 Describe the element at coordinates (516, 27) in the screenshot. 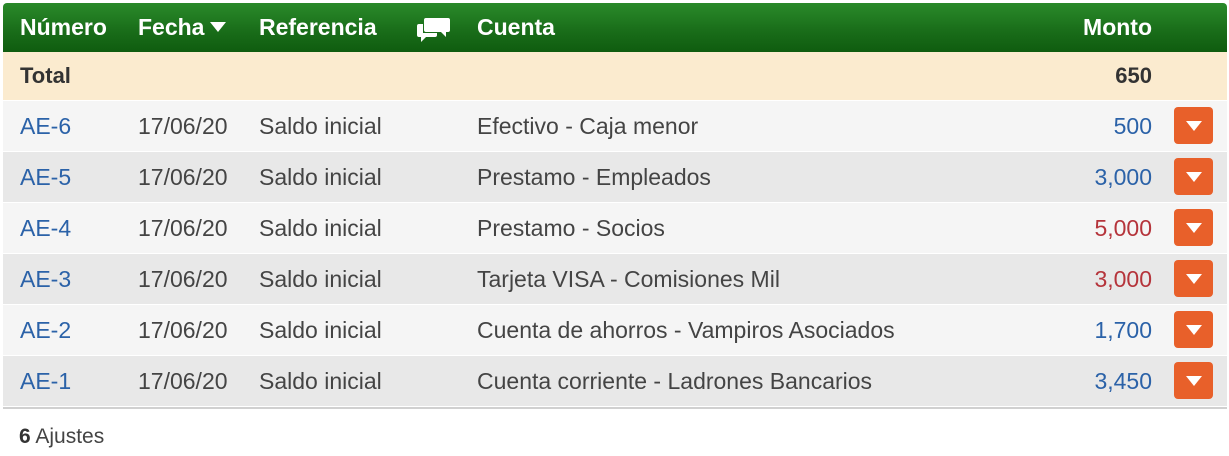

I see `column-cuenta: Cuenta` at that location.